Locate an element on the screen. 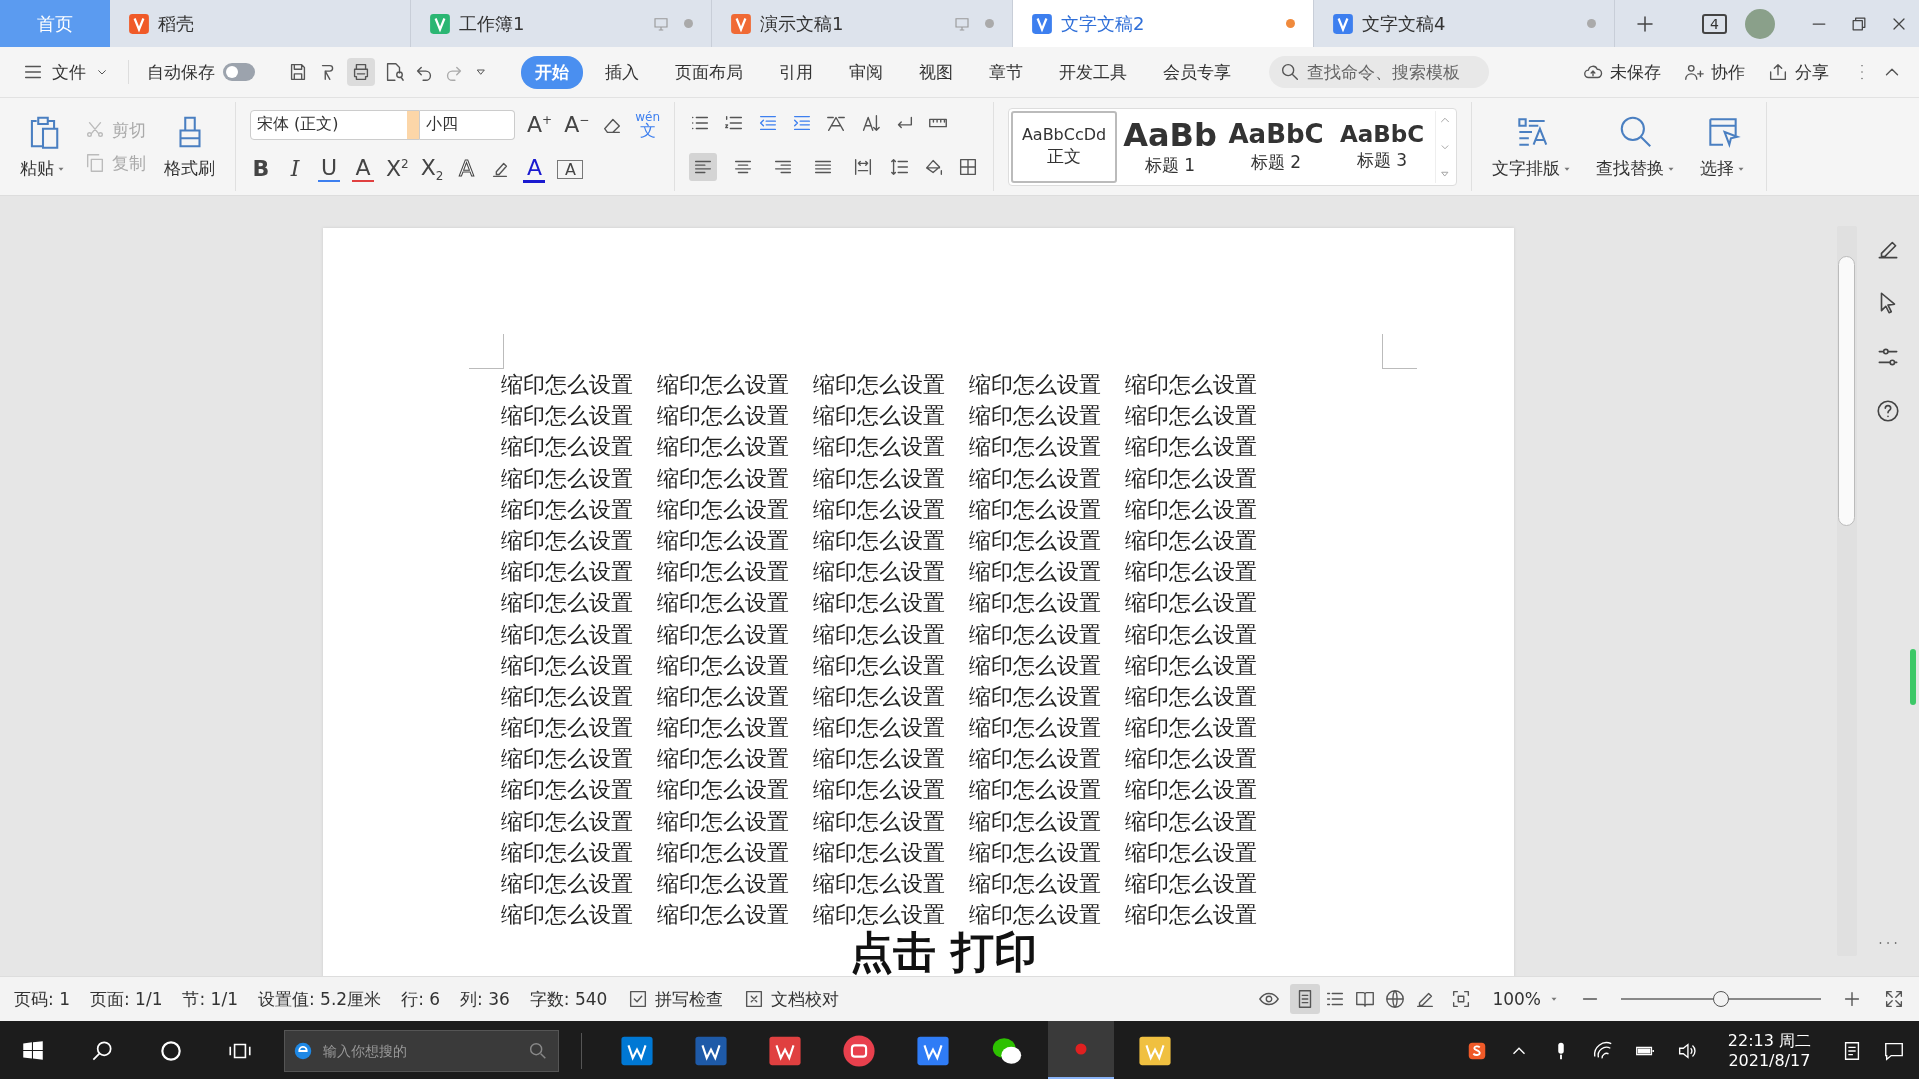 This screenshot has height=1079, width=1919. style-item: AaBbC 标题 2 is located at coordinates (1276, 146).